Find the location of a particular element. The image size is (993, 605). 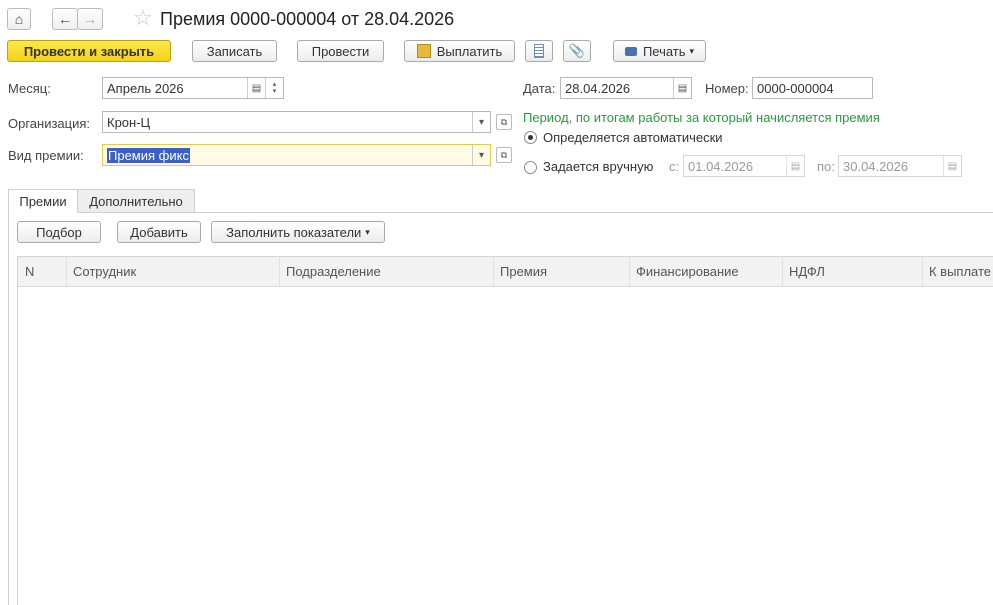

column-header-employee: Сотрудник is located at coordinates (172, 271).